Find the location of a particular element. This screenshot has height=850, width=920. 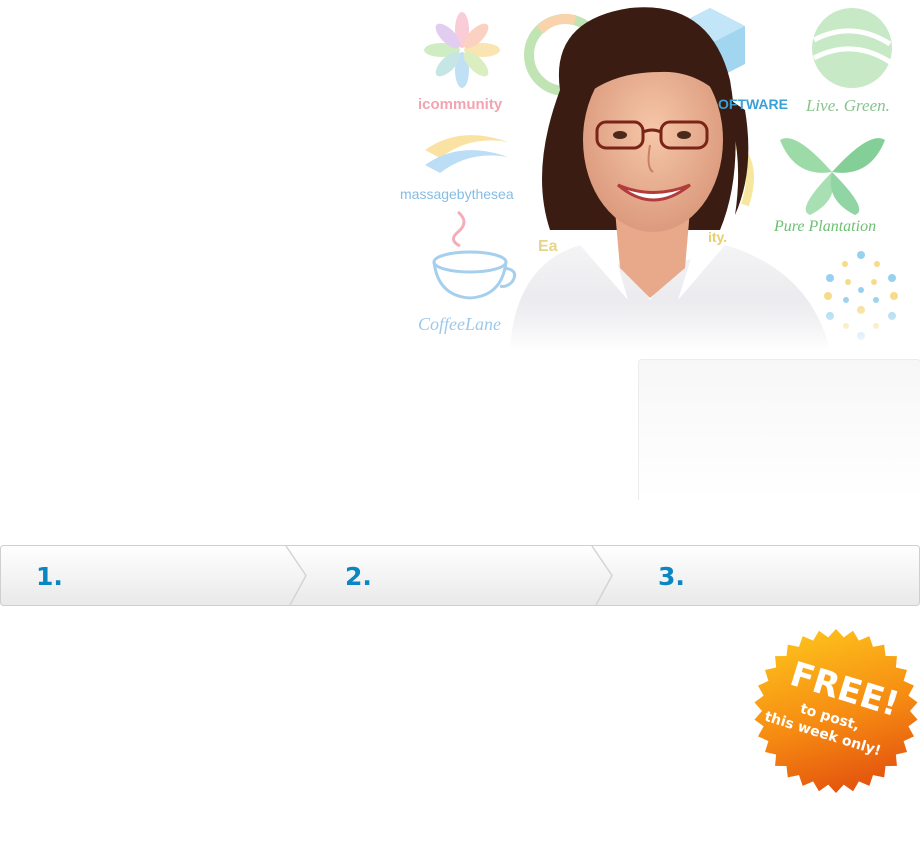

coffee-lane-label: CoffeeLane is located at coordinates (459, 324).